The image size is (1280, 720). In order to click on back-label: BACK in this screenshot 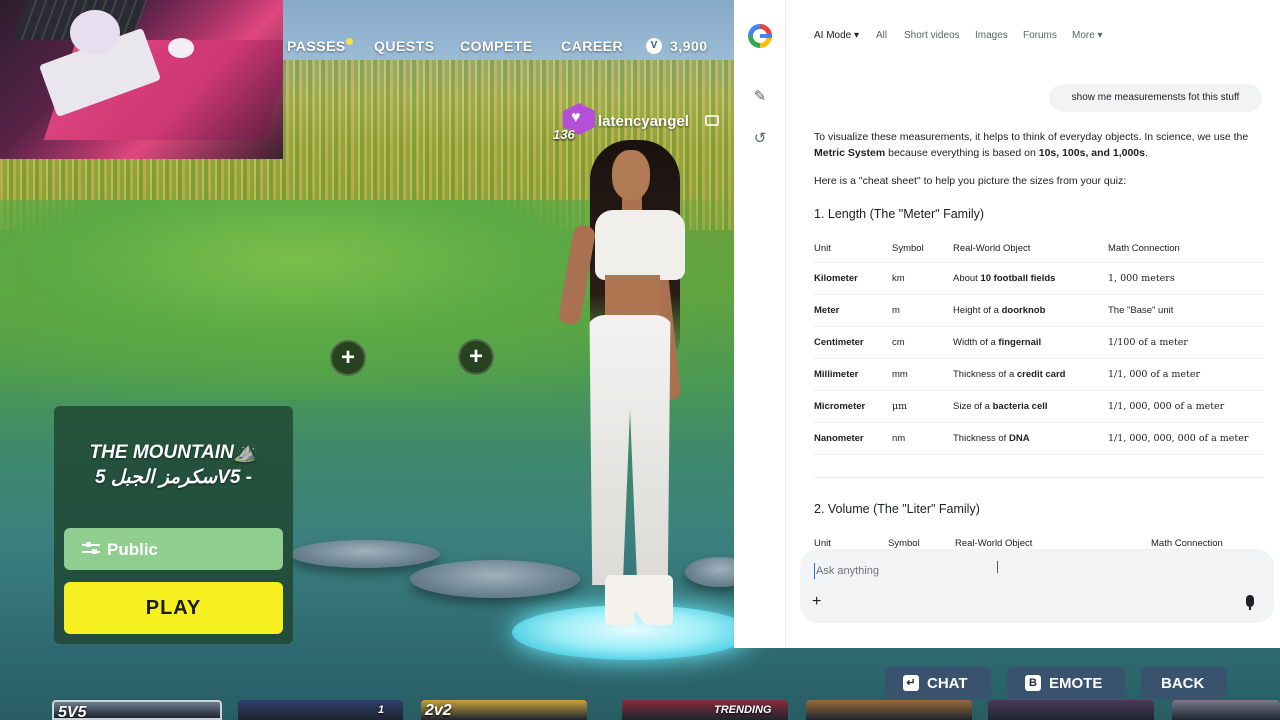, I will do `click(1183, 683)`.